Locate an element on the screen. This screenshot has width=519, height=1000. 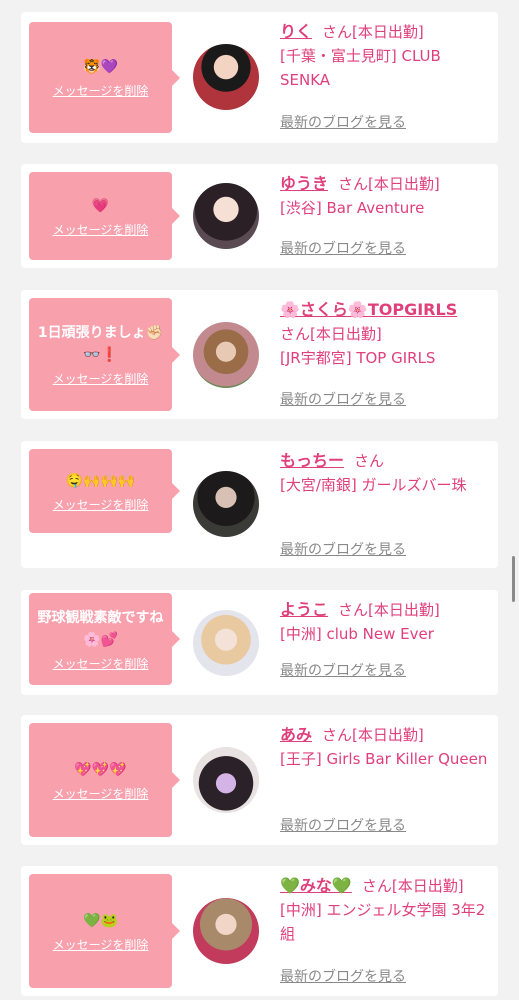
profile-name-link: あみ is located at coordinates (296, 734).